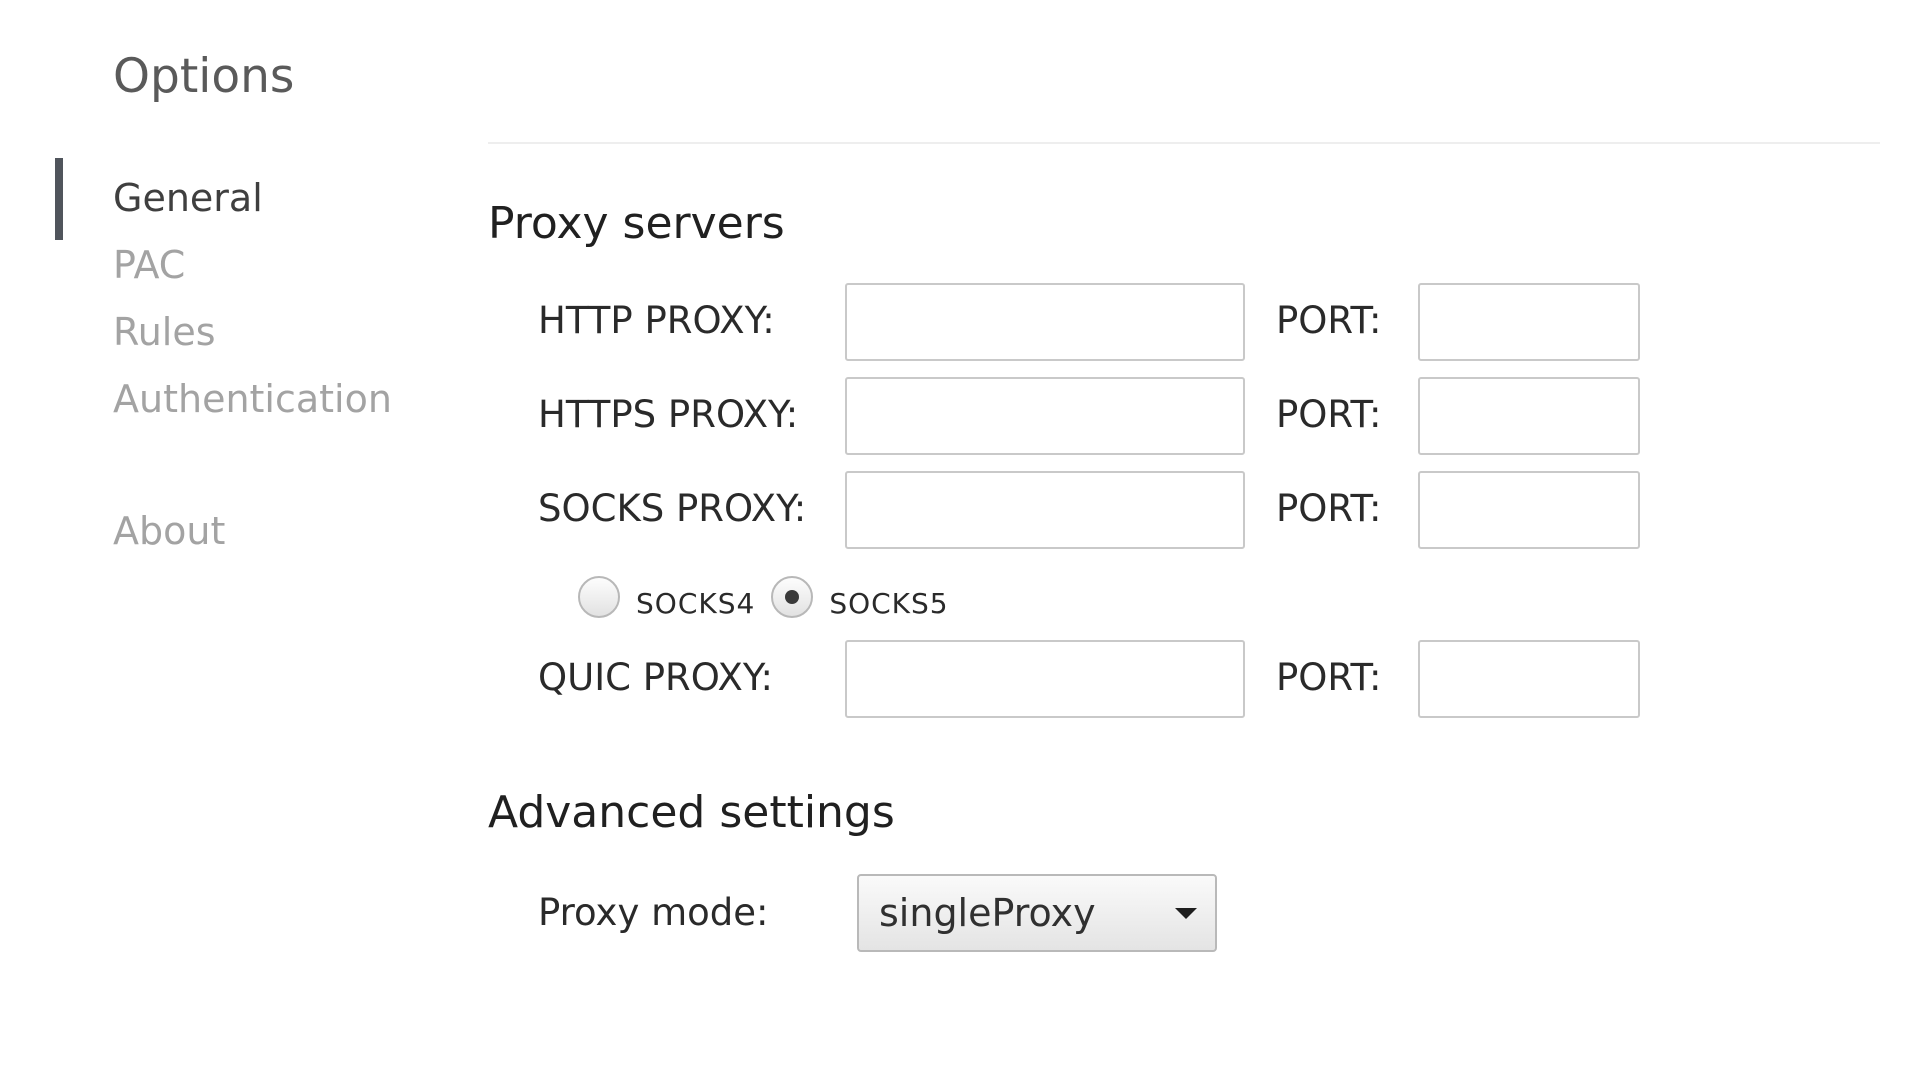 Image resolution: width=1920 pixels, height=1080 pixels. I want to click on socks4-radio, so click(599, 597).